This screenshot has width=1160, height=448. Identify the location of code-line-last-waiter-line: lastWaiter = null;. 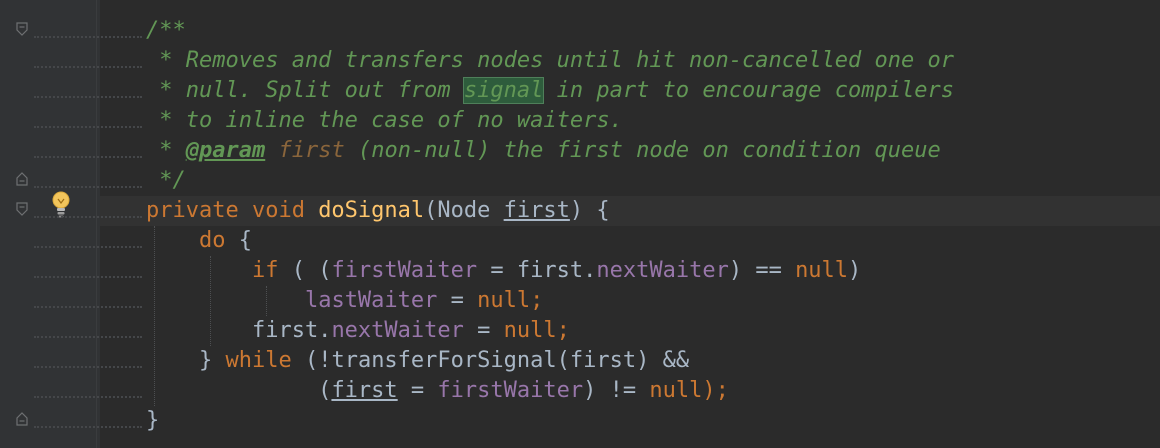
(344, 301).